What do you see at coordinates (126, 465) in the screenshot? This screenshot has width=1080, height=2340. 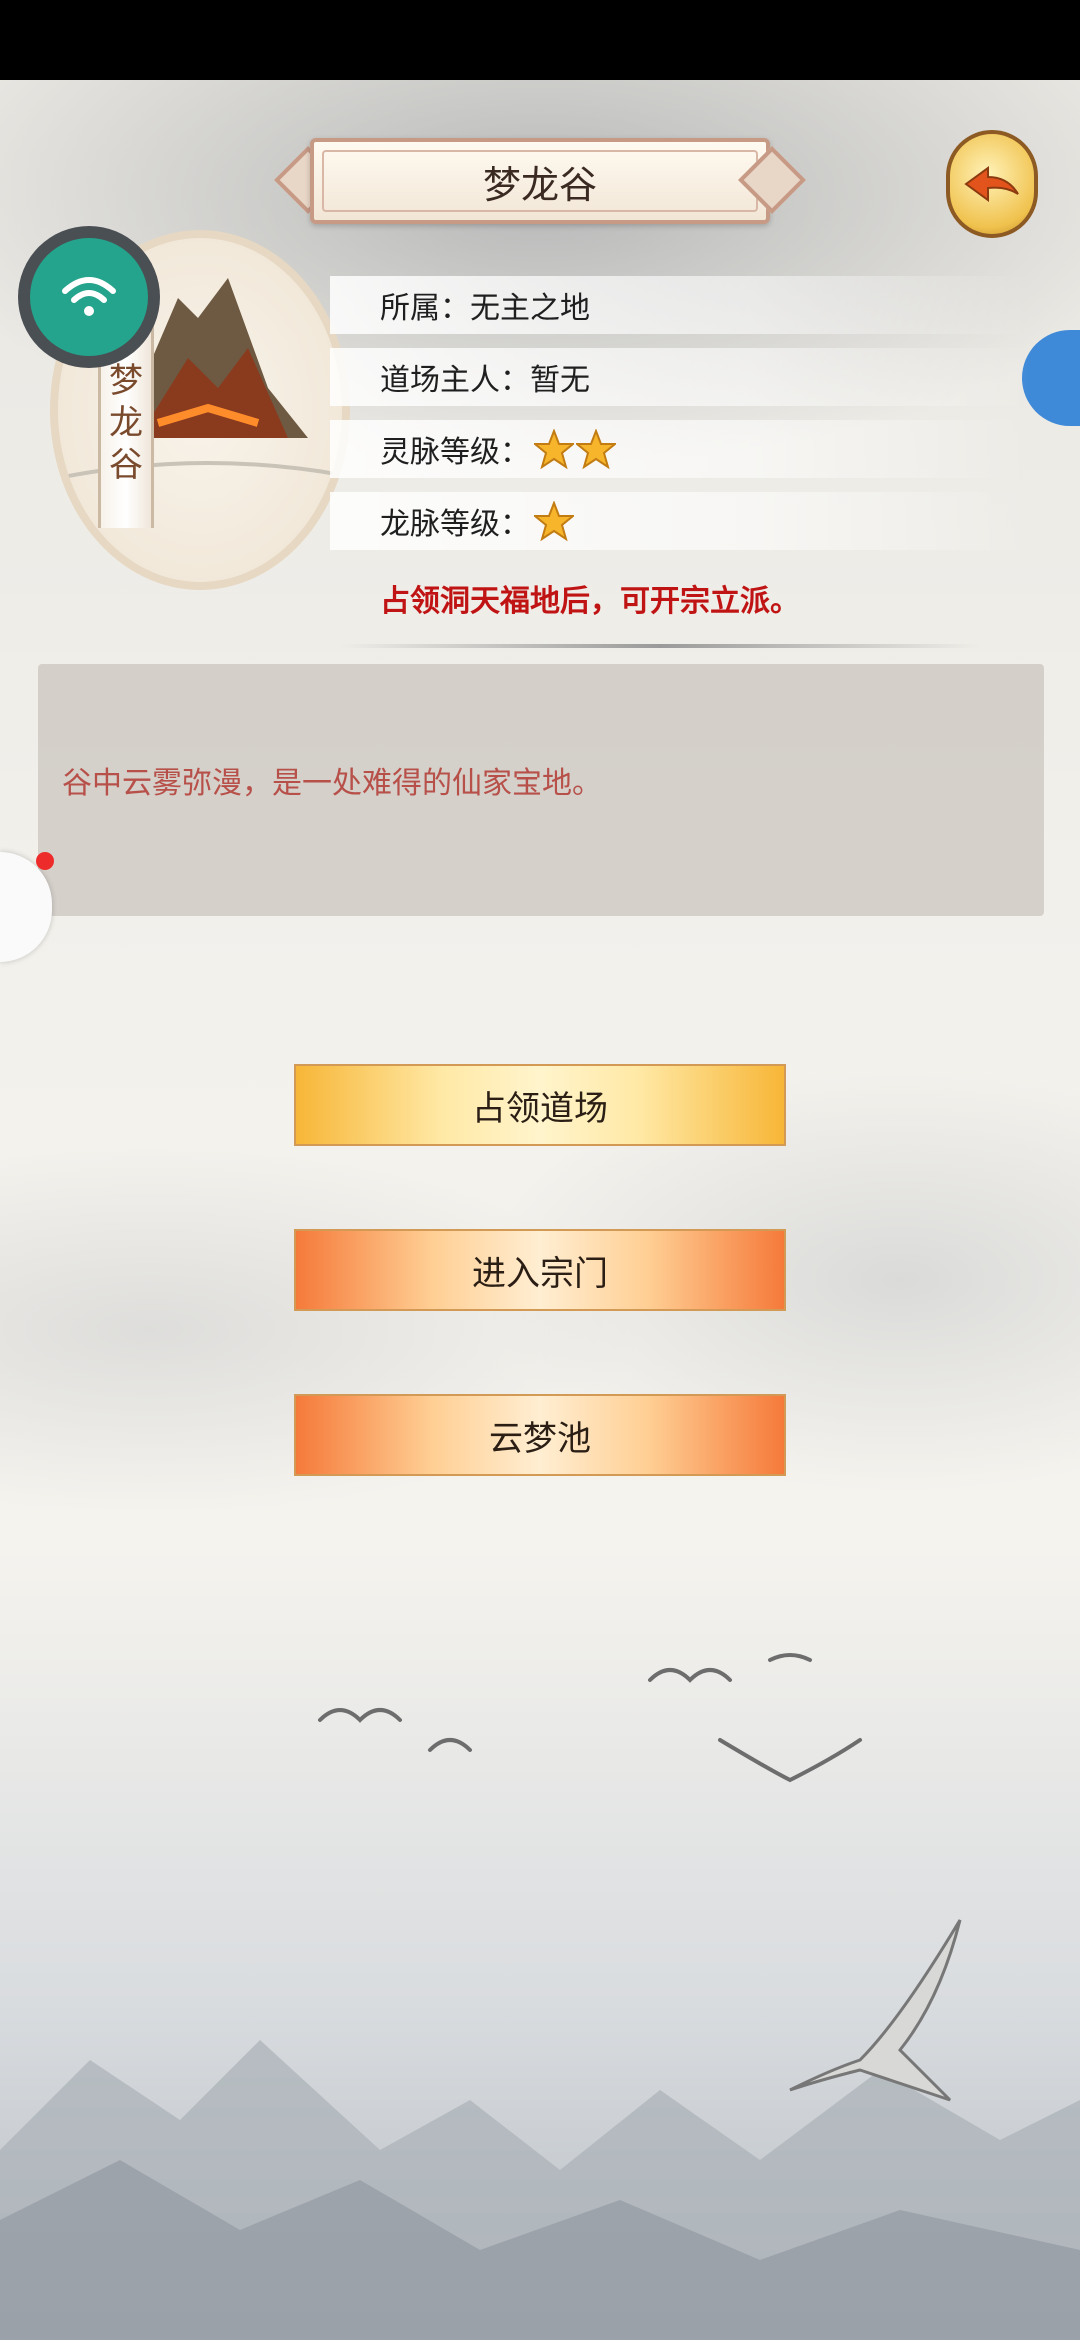 I see `name-char: 谷` at bounding box center [126, 465].